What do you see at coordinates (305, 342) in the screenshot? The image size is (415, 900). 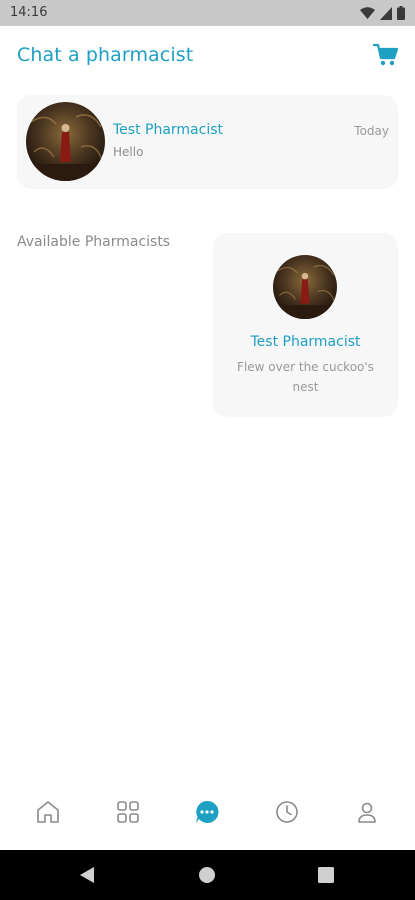 I see `pharmacist-name: Test Pharmacist` at bounding box center [305, 342].